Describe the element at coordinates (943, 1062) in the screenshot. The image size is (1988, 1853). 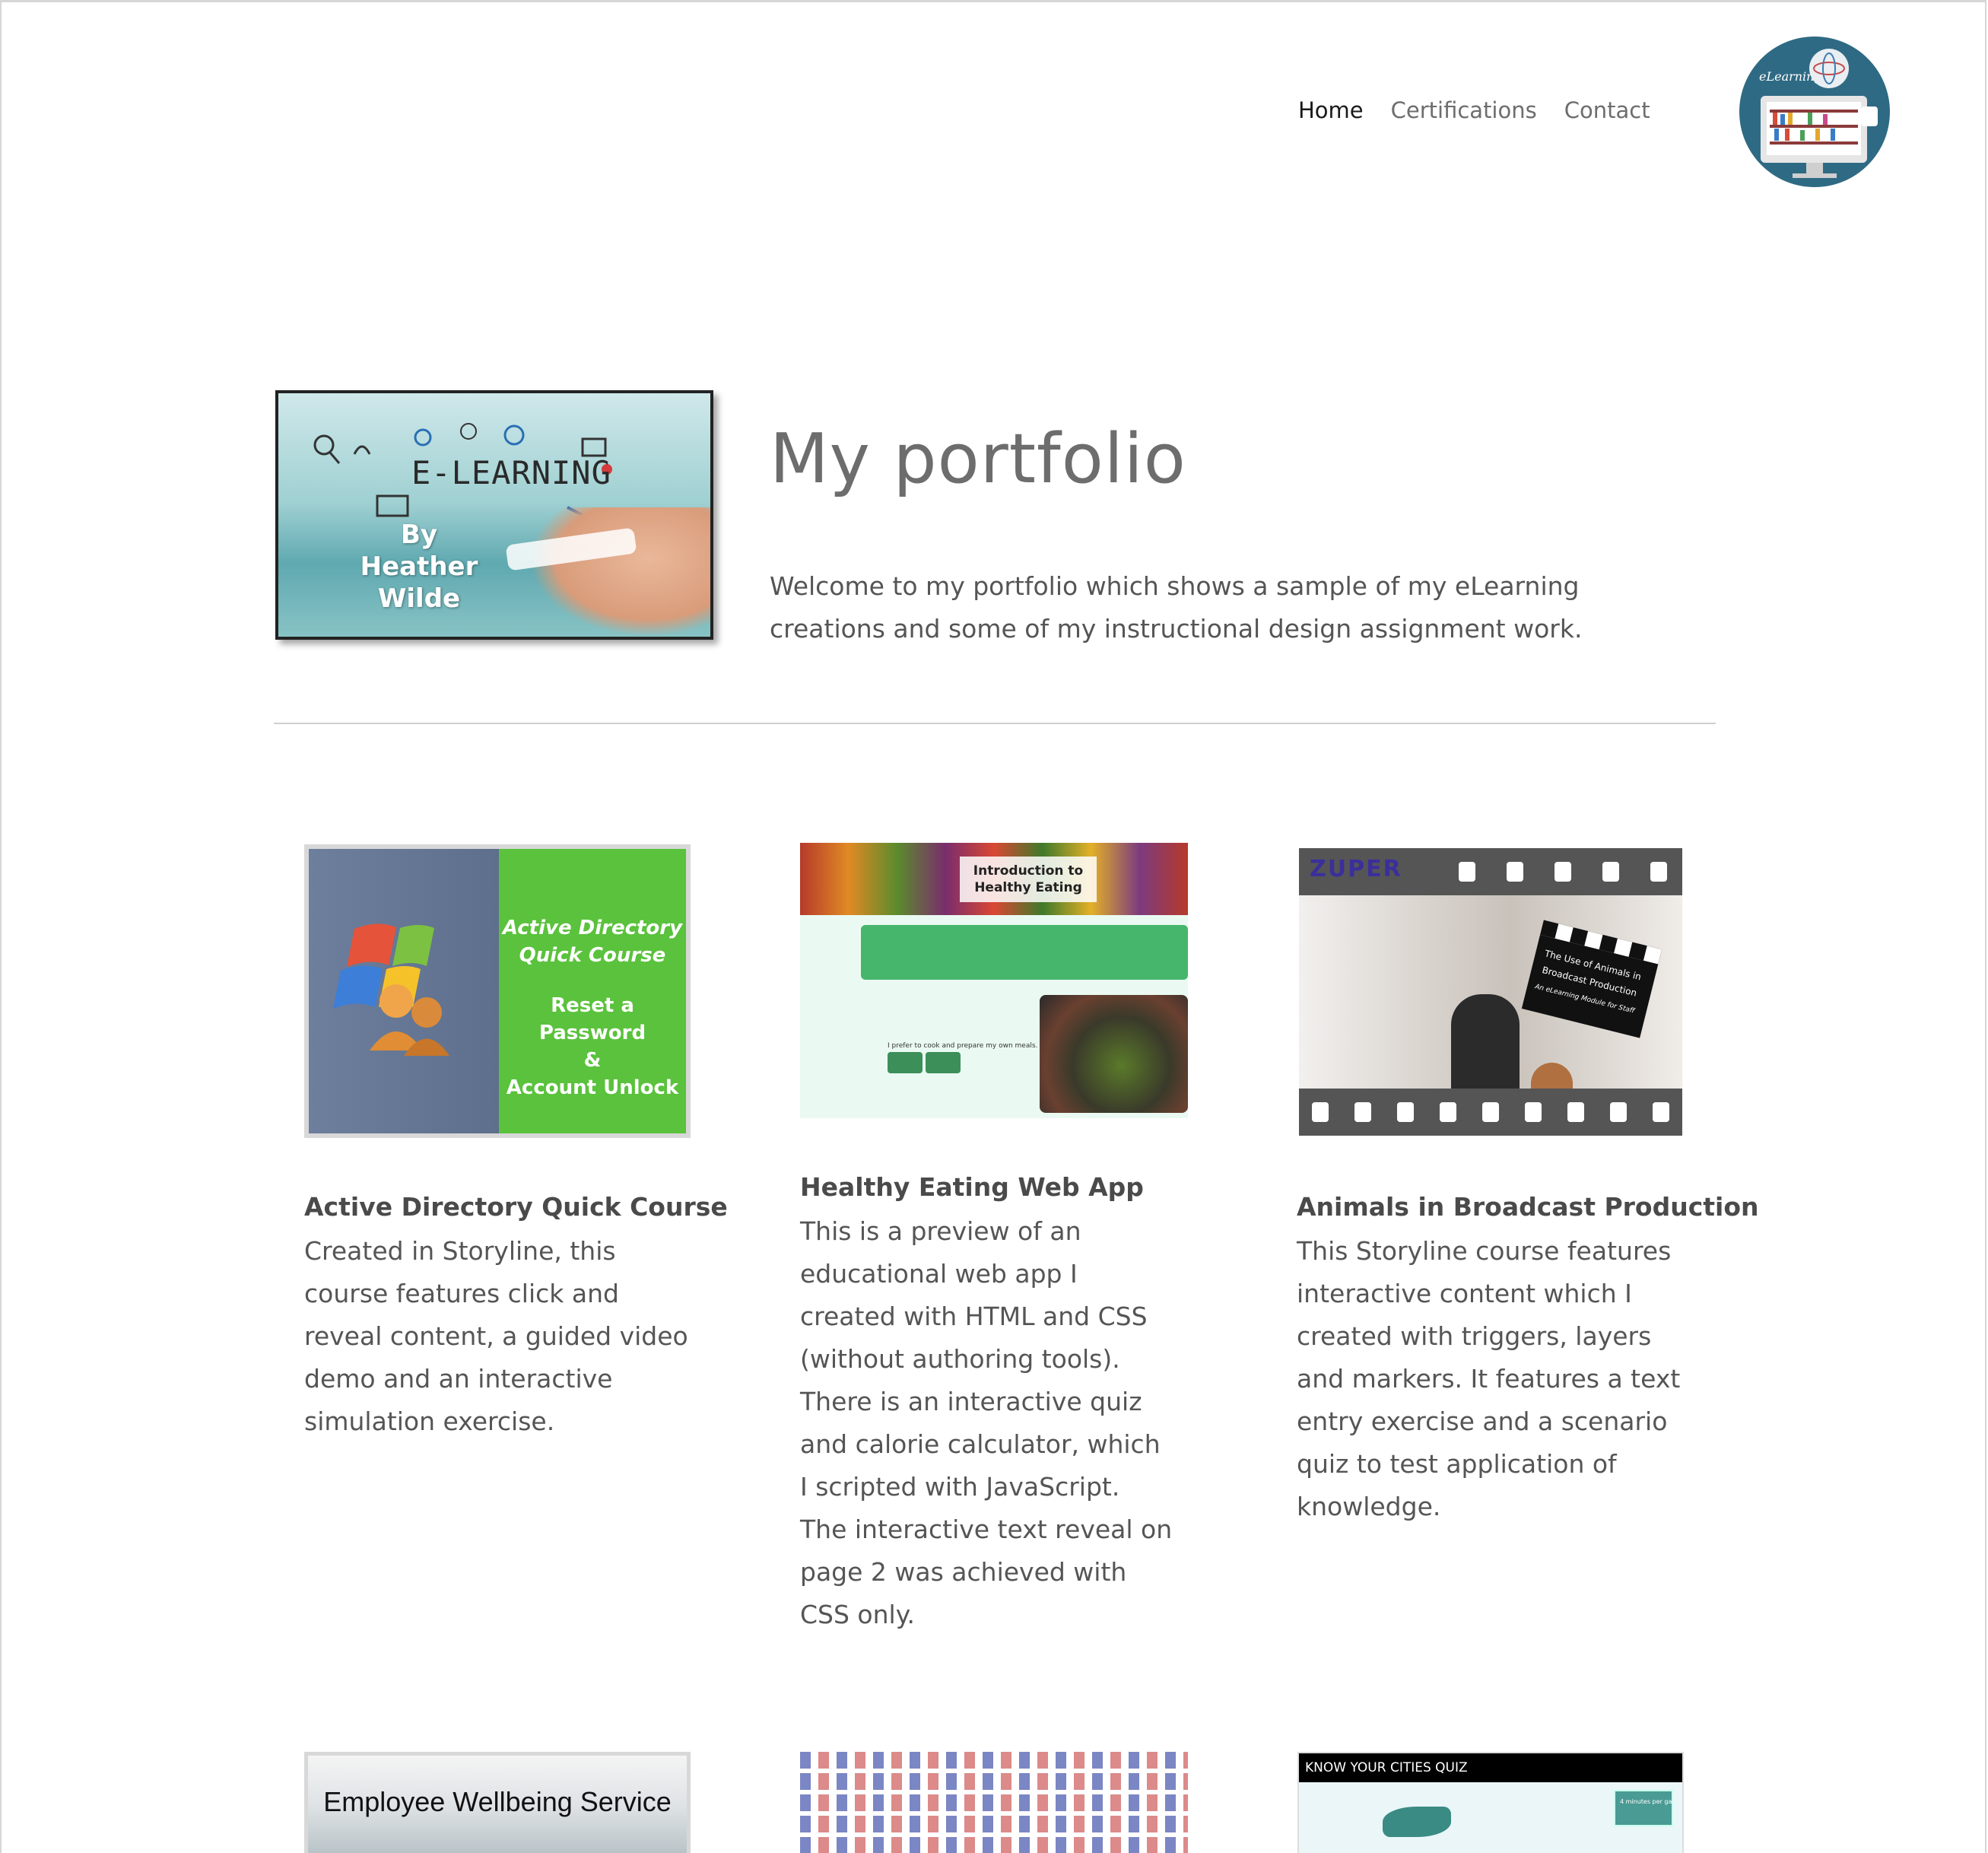
I see `false-button` at that location.